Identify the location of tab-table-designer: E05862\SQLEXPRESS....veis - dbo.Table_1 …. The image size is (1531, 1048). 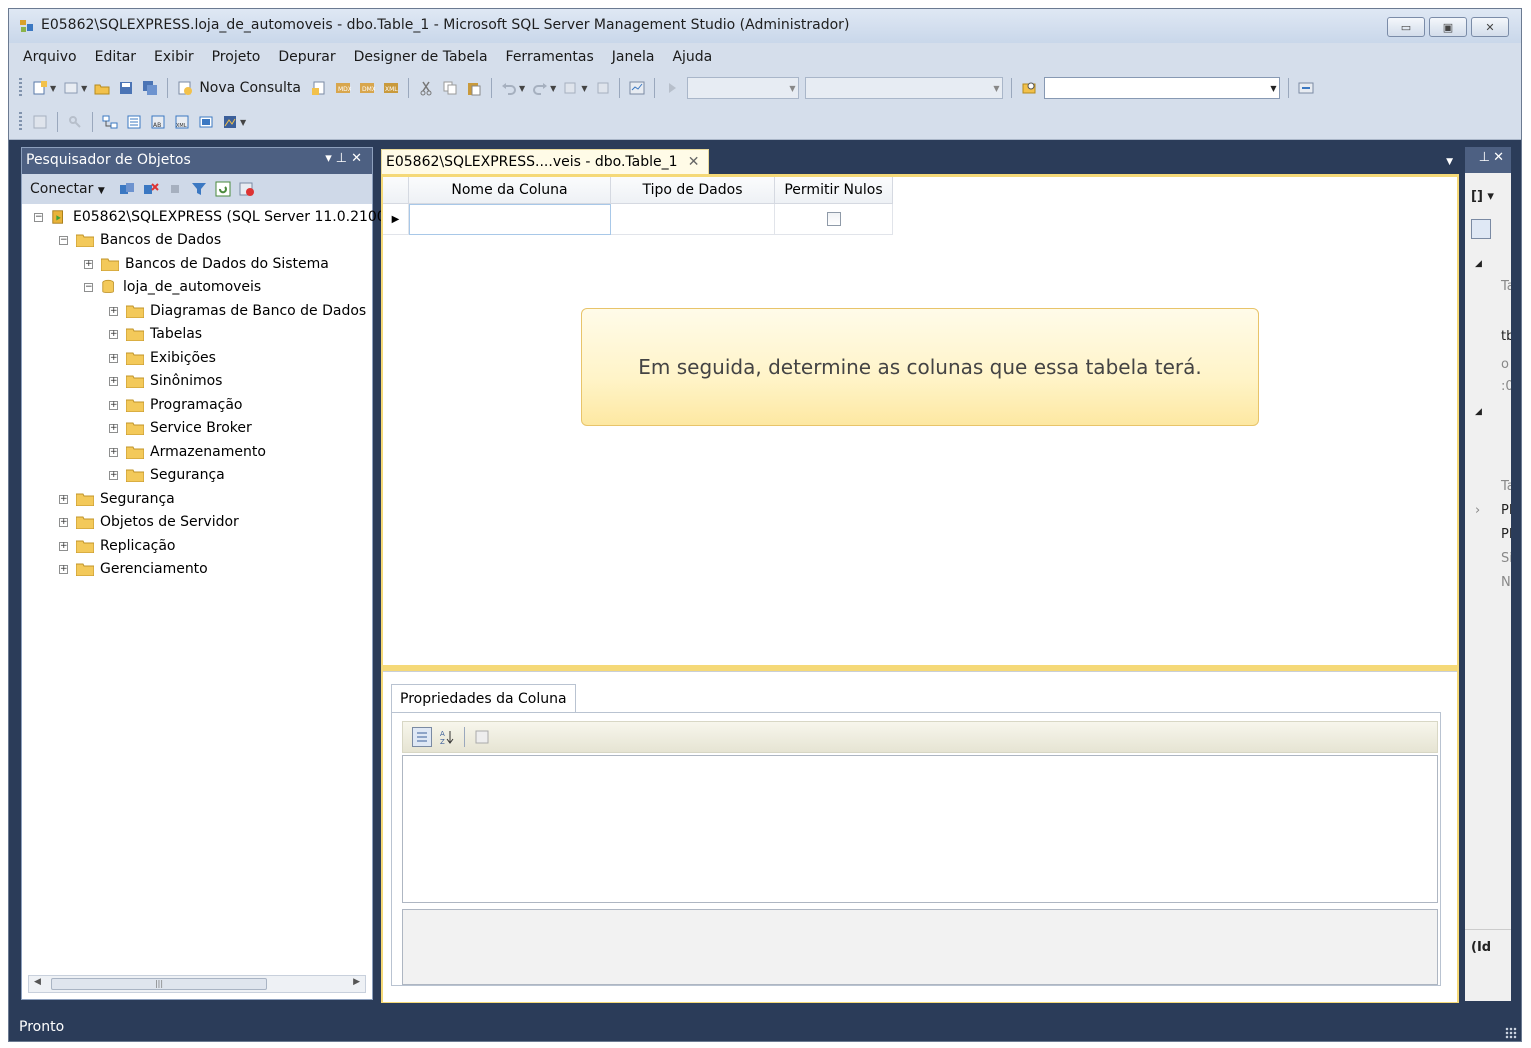
(545, 162).